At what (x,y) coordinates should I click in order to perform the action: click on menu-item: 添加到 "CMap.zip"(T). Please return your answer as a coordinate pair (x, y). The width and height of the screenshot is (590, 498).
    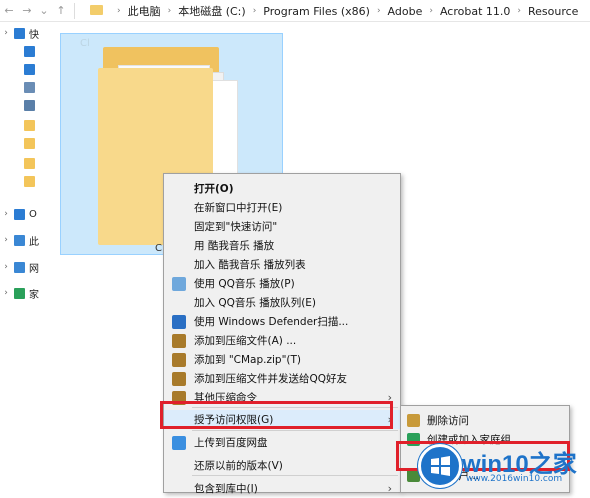
    Looking at the image, I should click on (282, 359).